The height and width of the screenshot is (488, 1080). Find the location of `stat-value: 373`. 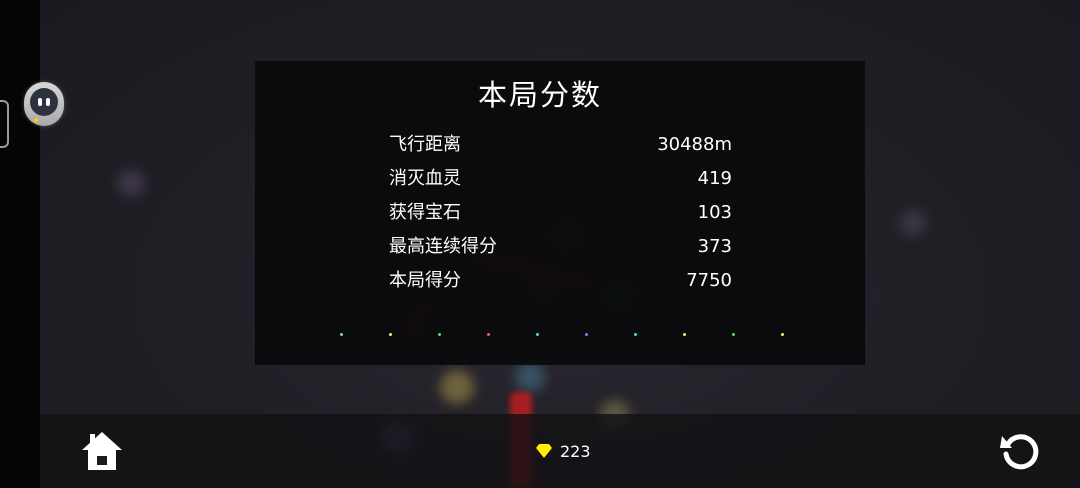

stat-value: 373 is located at coordinates (714, 246).